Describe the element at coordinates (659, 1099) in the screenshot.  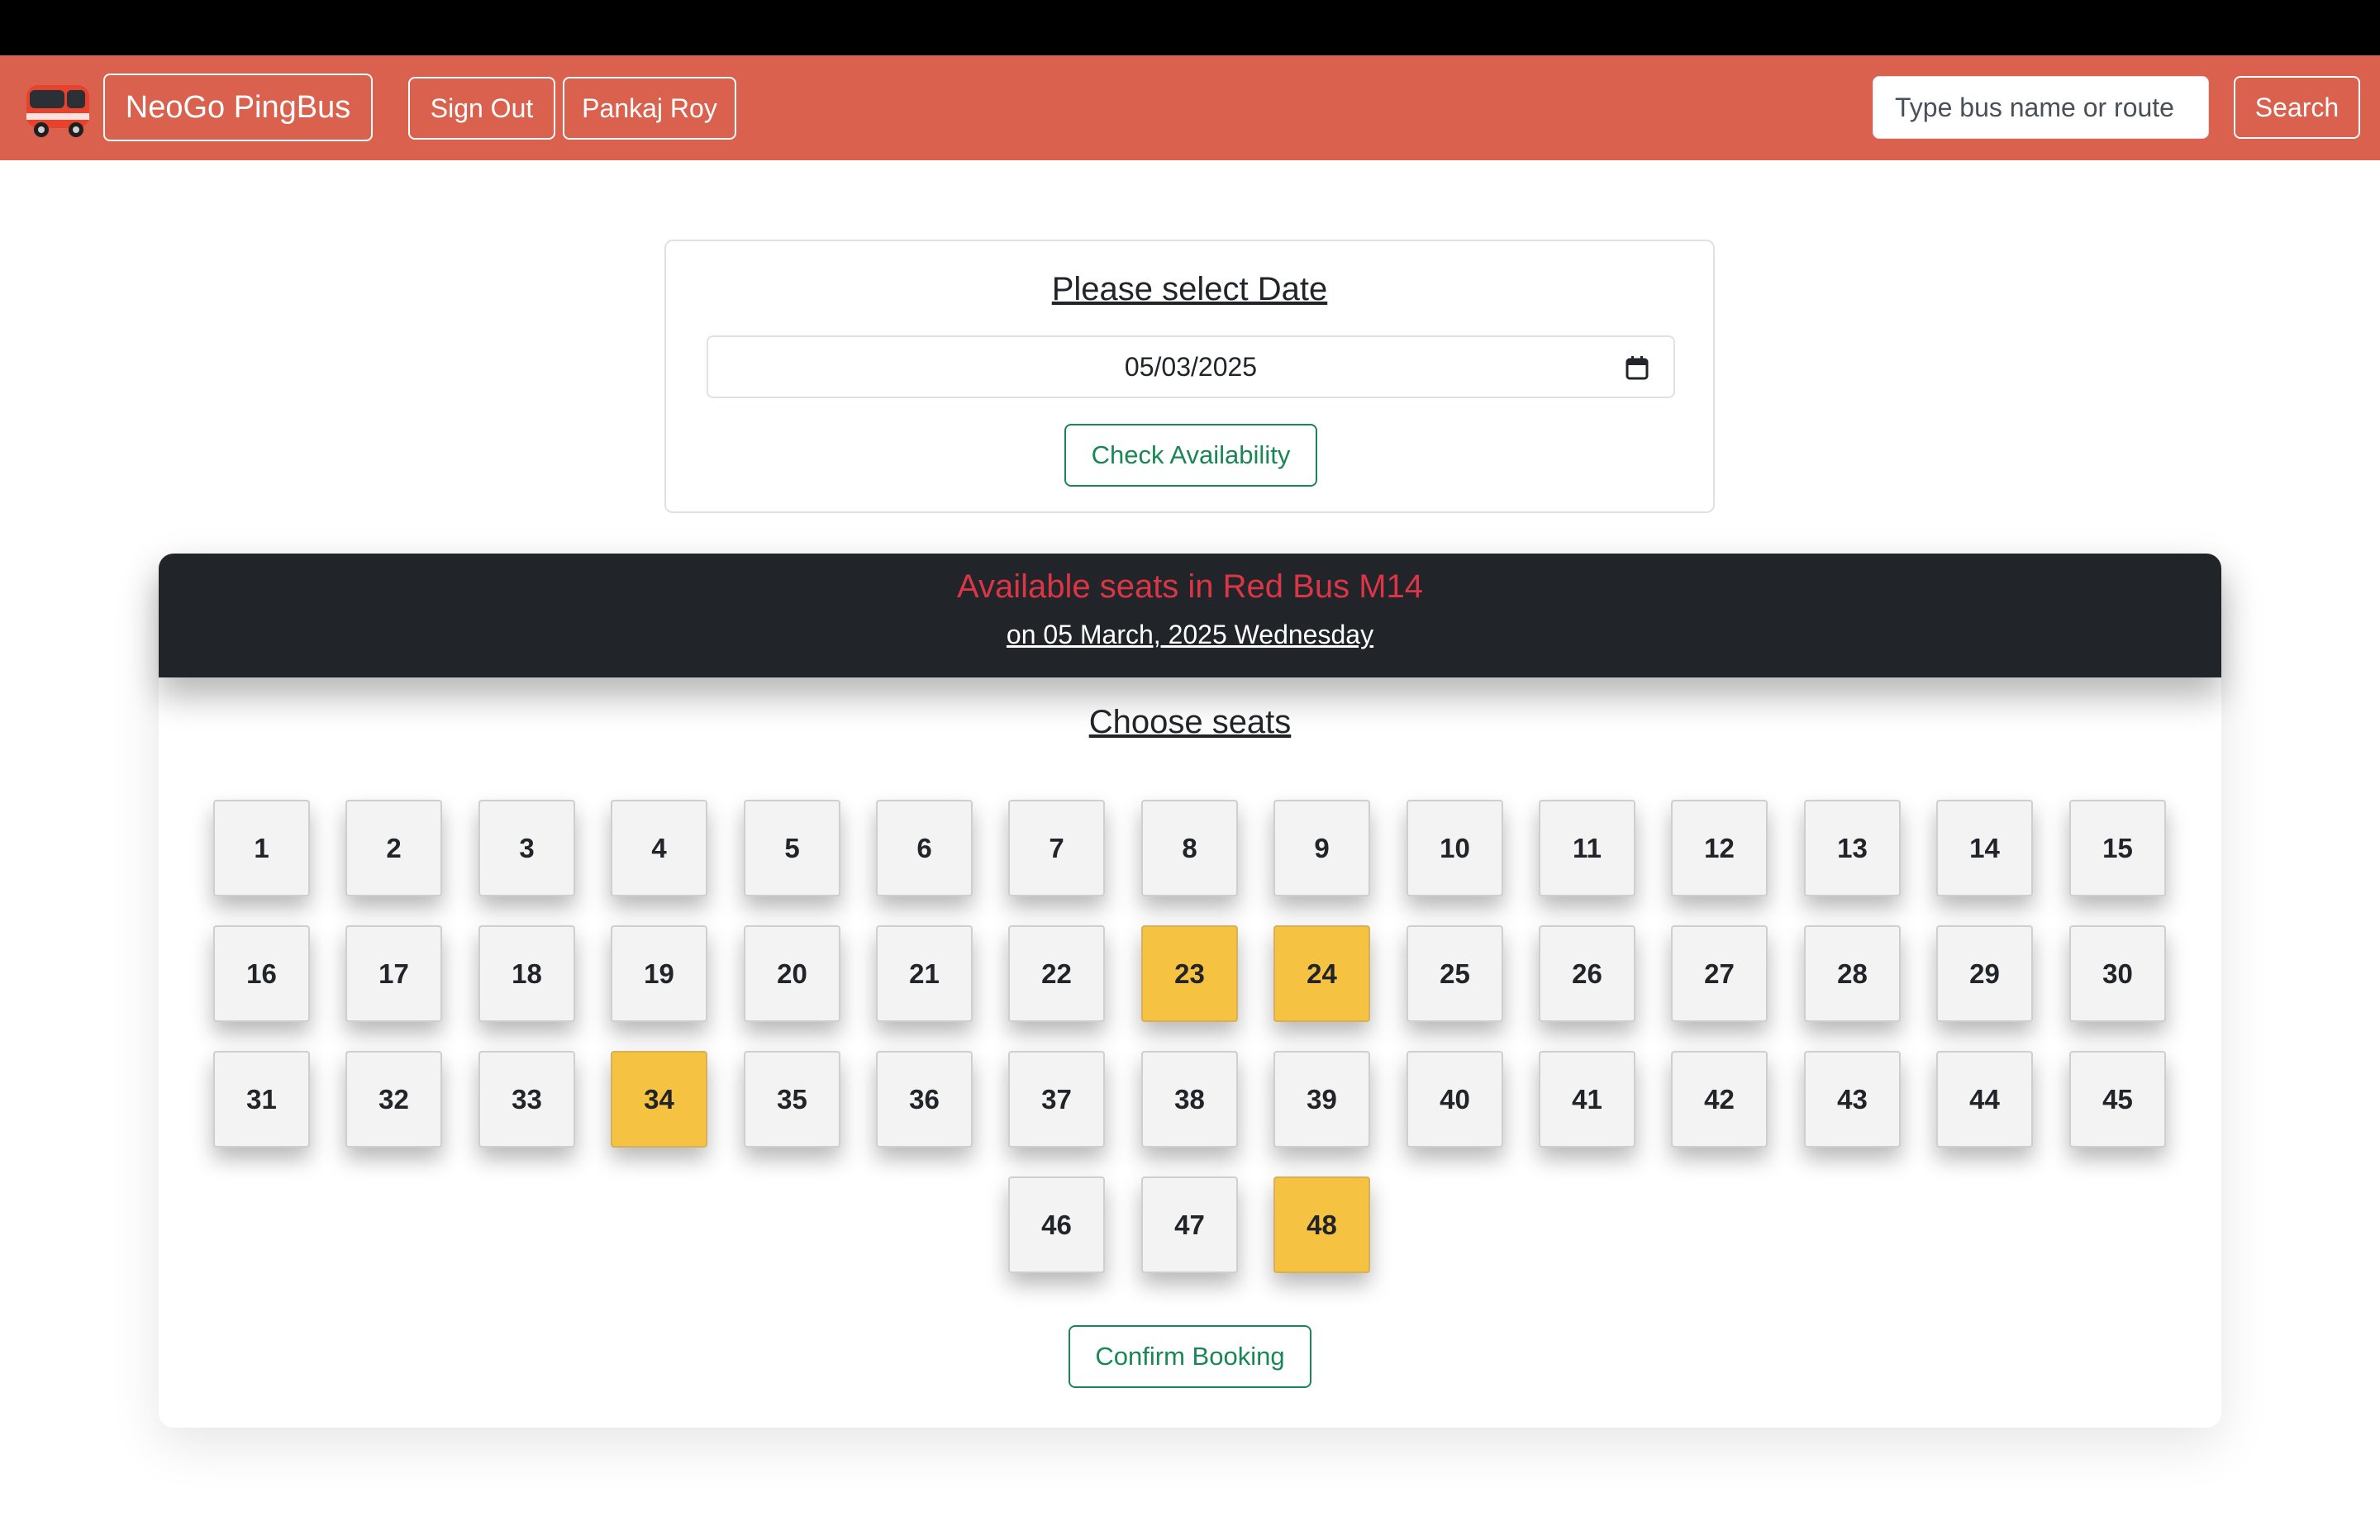
I see `seat-34: 34` at that location.